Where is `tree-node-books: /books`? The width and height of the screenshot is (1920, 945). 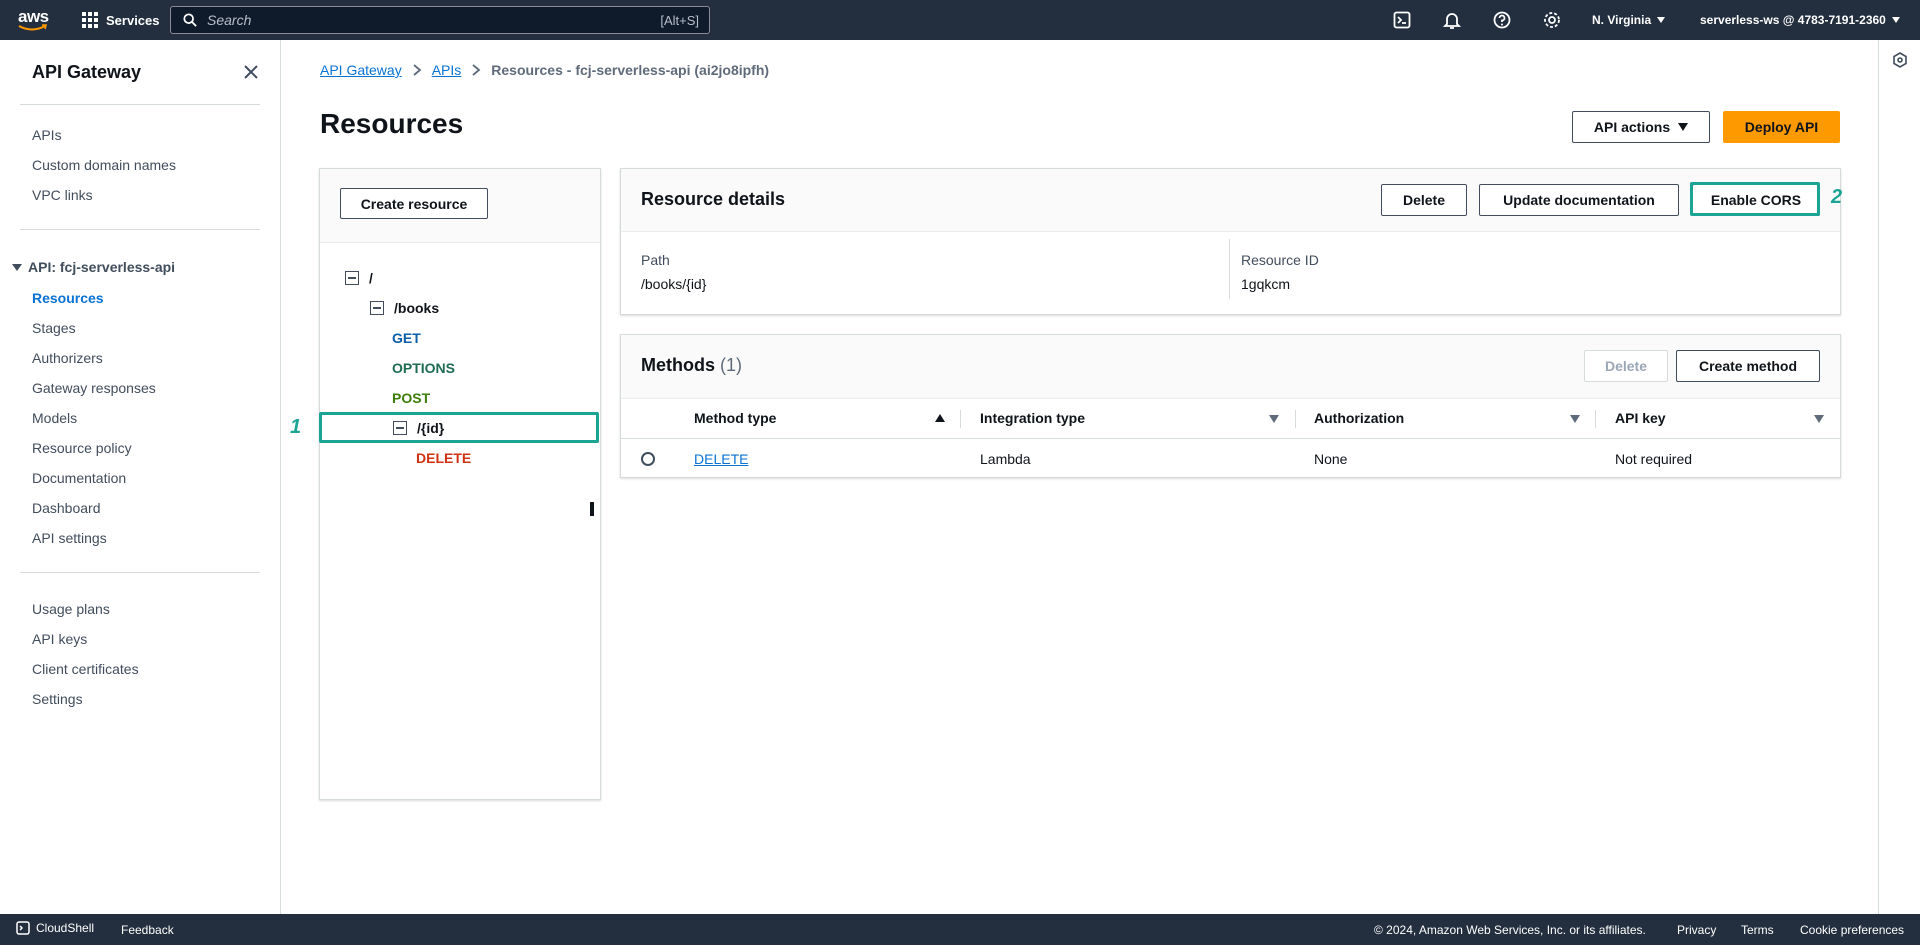 tree-node-books: /books is located at coordinates (404, 308).